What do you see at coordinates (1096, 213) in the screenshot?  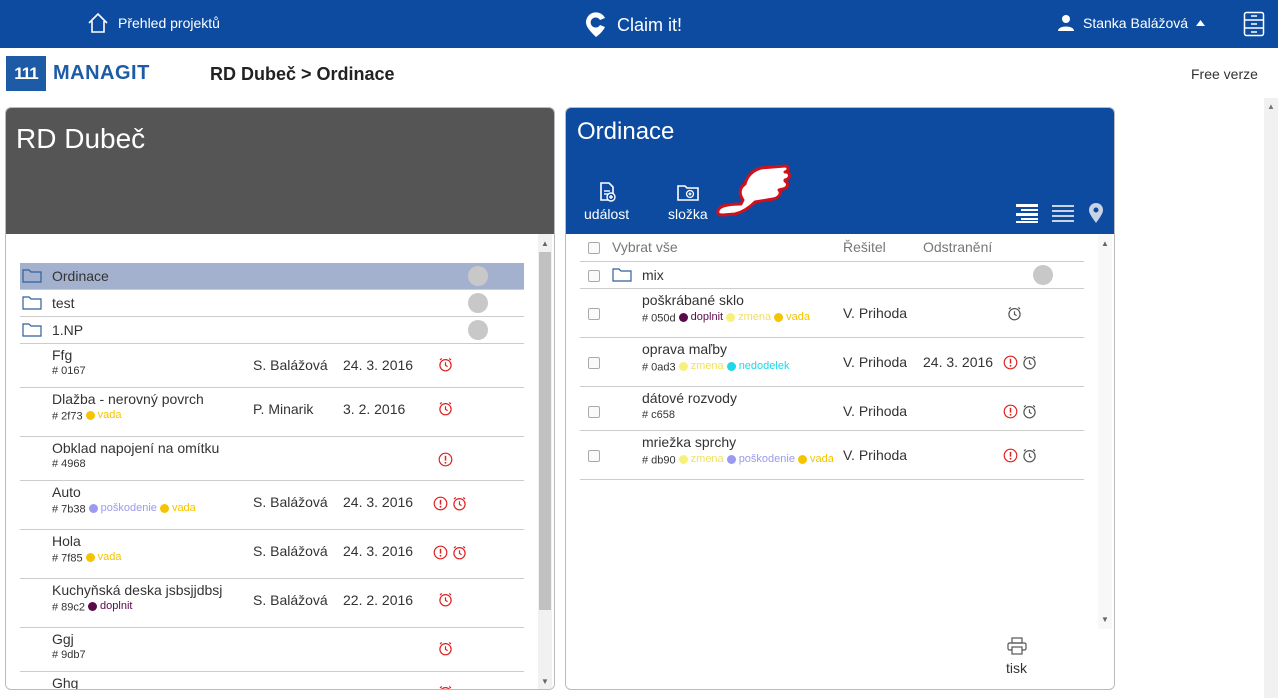 I see `map-pin-icon` at bounding box center [1096, 213].